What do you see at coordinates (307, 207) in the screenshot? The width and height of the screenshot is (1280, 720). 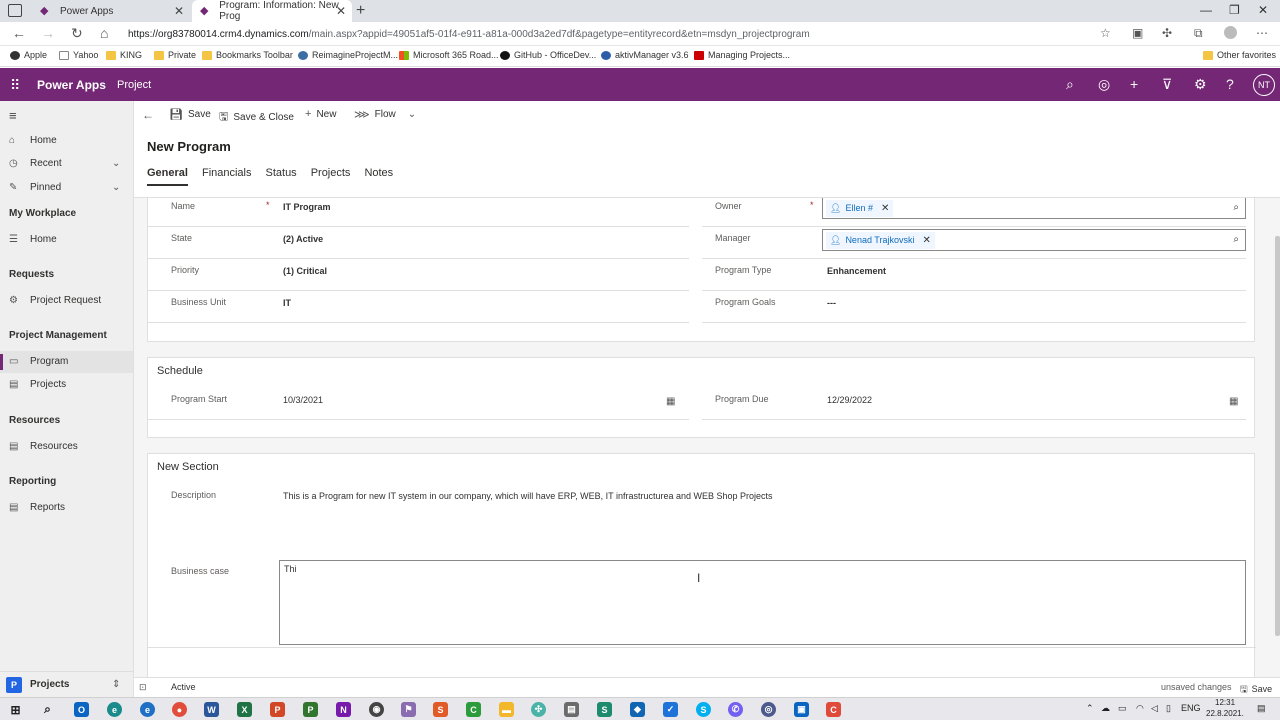 I see `name-value: IT Program` at bounding box center [307, 207].